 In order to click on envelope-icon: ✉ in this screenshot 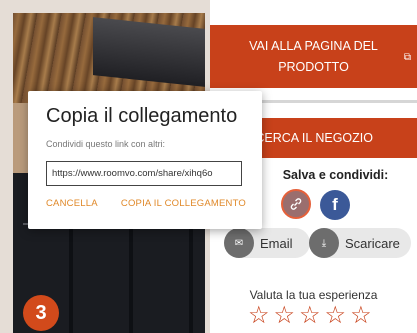, I will do `click(239, 243)`.